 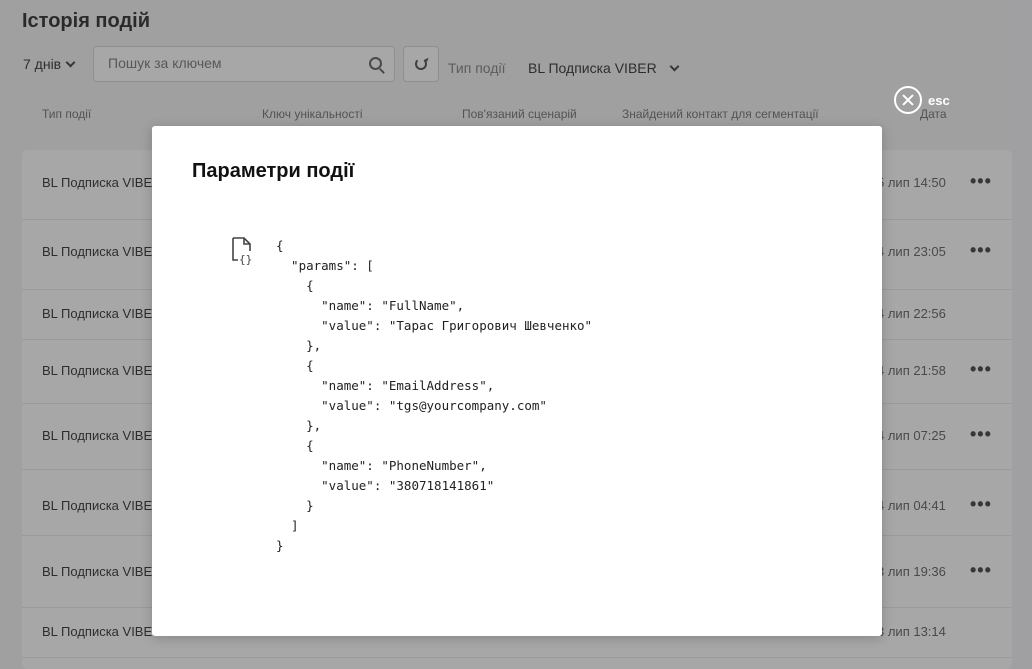 I want to click on modal-title: Параметри події, so click(x=273, y=171).